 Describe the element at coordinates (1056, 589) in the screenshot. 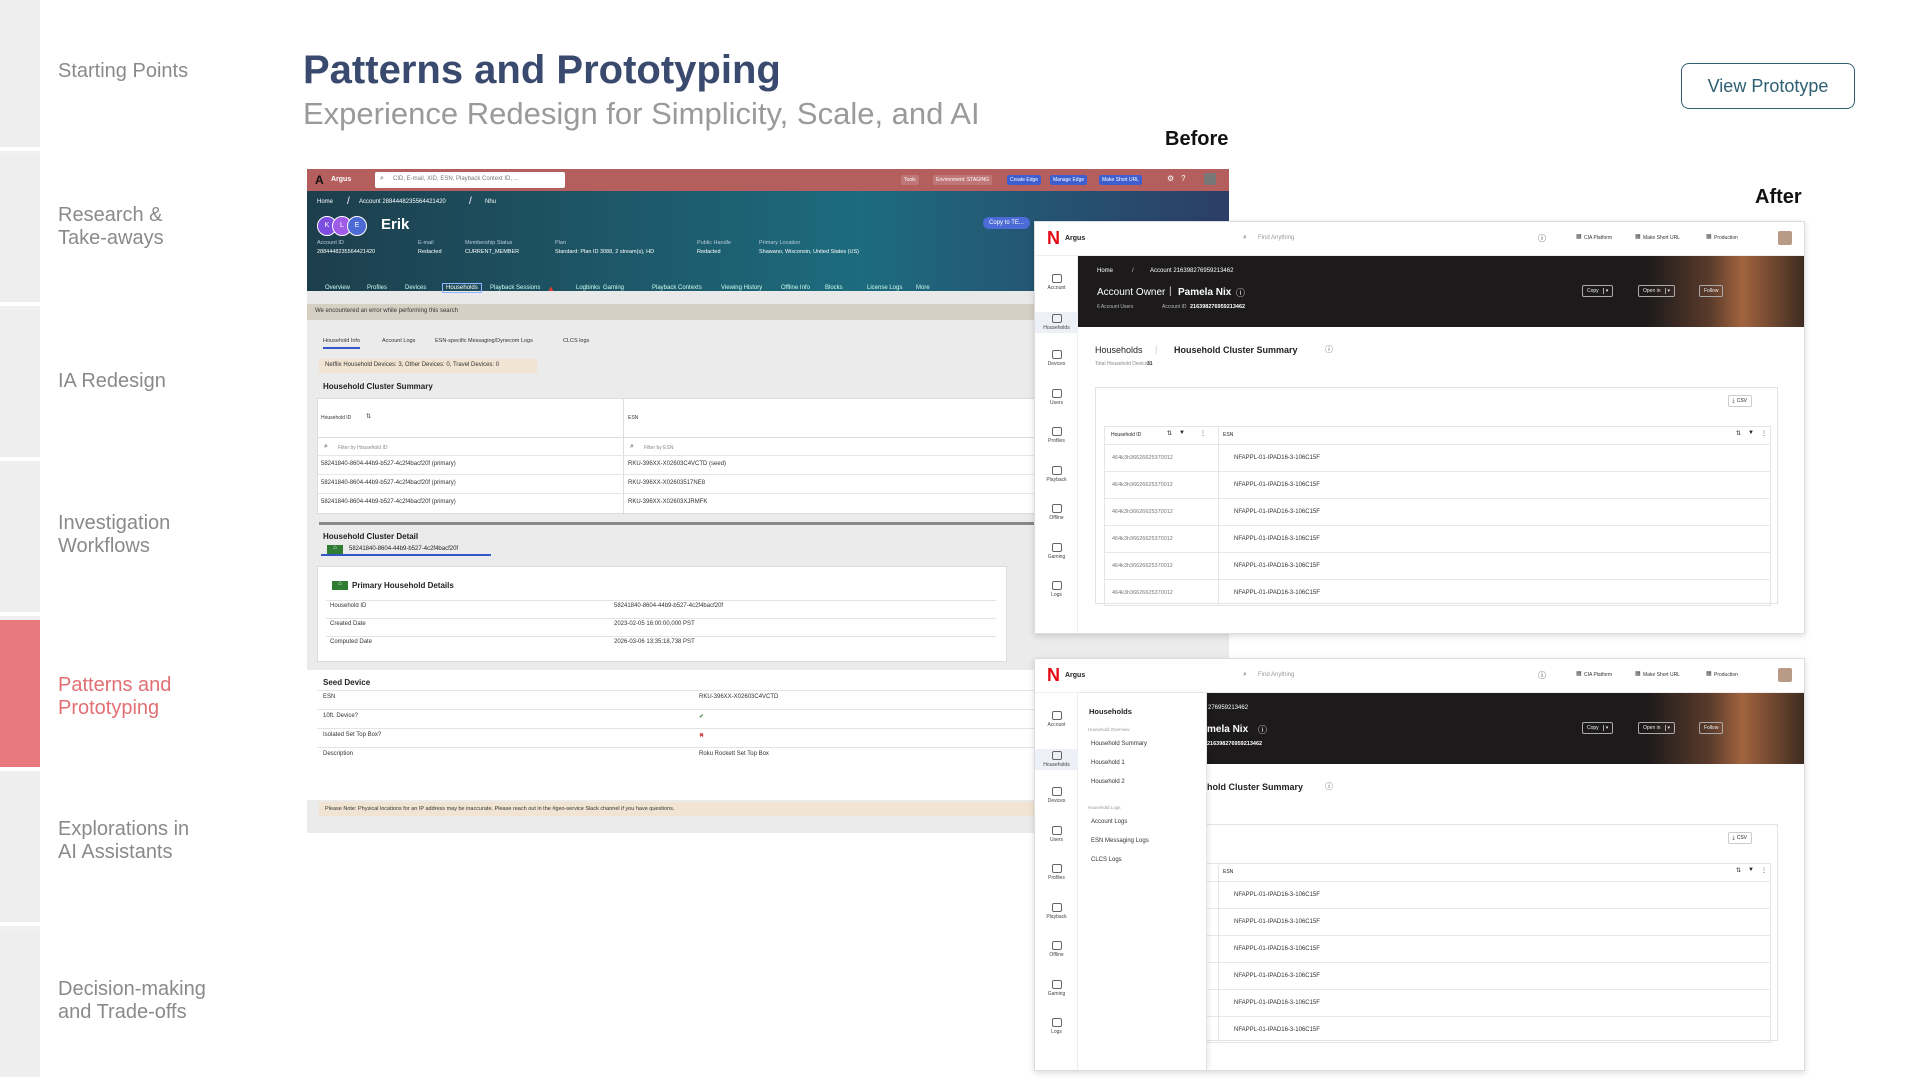

I see `sidebar-item-logs: Logs` at that location.